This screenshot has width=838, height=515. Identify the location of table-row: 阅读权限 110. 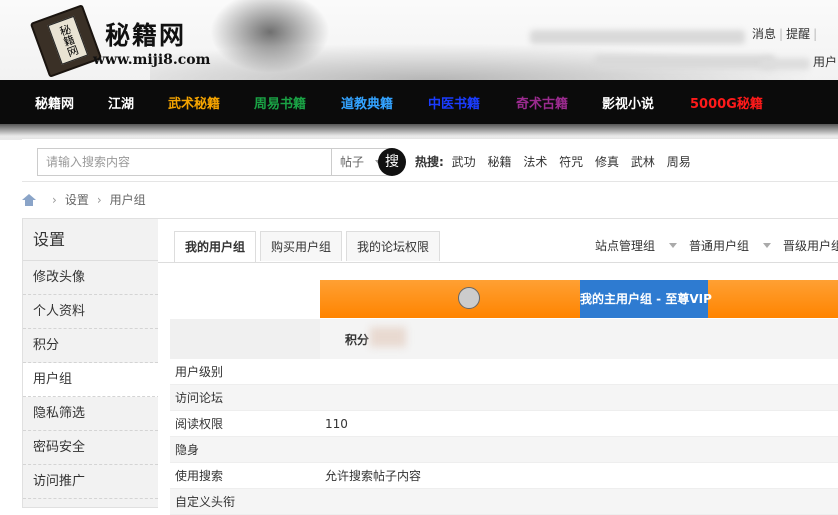
(504, 424).